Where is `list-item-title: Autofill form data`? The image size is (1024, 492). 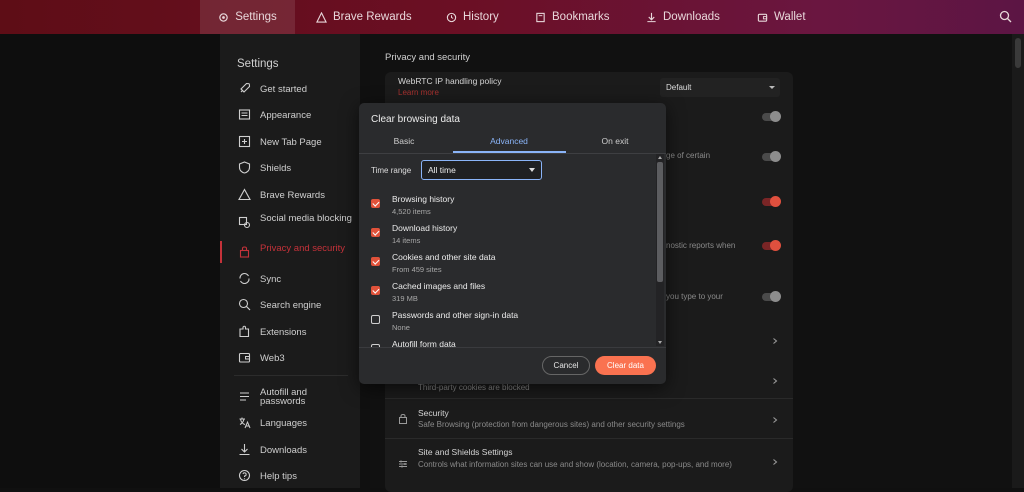
list-item-title: Autofill form data is located at coordinates (424, 343).